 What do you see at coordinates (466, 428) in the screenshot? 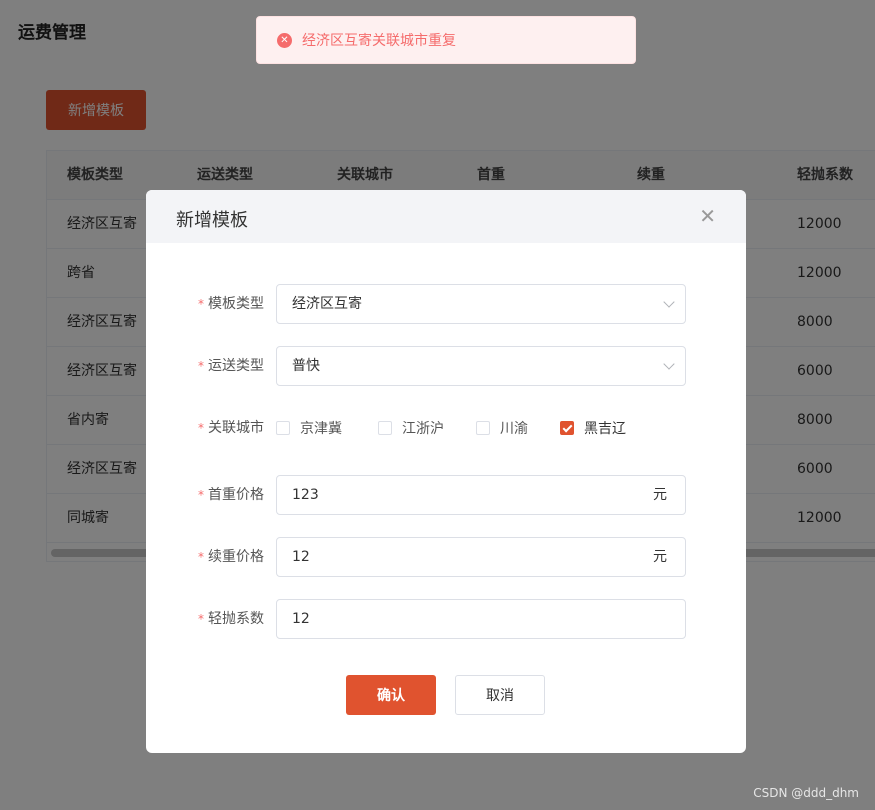
I see `cities-checkbox-group: 京津冀 江浙沪 川渝 黑吉辽` at bounding box center [466, 428].